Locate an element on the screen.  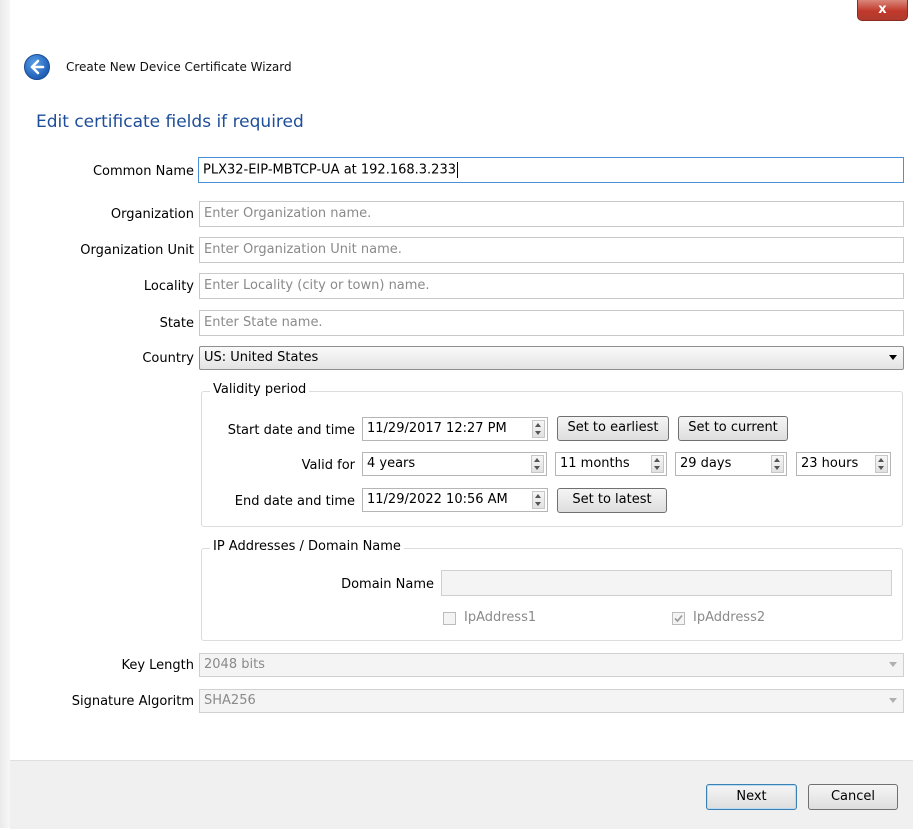
organization-placeholder: Enter Organization name. is located at coordinates (288, 213).